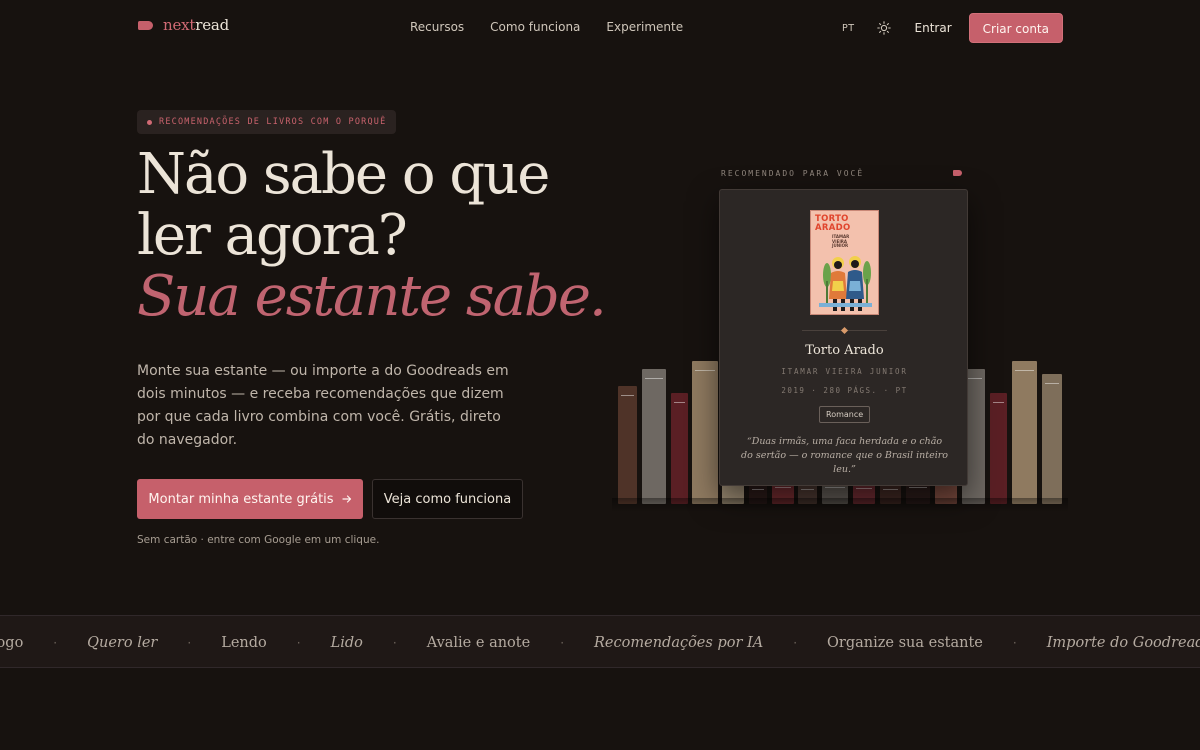 This screenshot has height=750, width=1200. Describe the element at coordinates (241, 499) in the screenshot. I see `build-shelf-label: Montar minha estante grátis` at that location.